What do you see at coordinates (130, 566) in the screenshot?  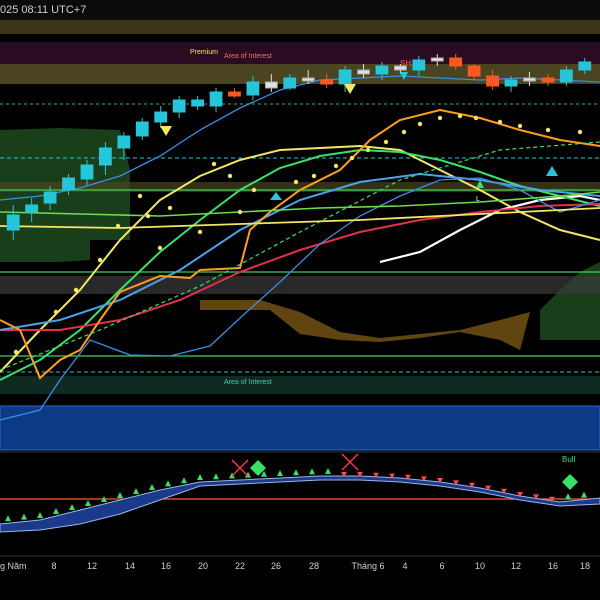 I see `x-axis-tick-label: 14` at bounding box center [130, 566].